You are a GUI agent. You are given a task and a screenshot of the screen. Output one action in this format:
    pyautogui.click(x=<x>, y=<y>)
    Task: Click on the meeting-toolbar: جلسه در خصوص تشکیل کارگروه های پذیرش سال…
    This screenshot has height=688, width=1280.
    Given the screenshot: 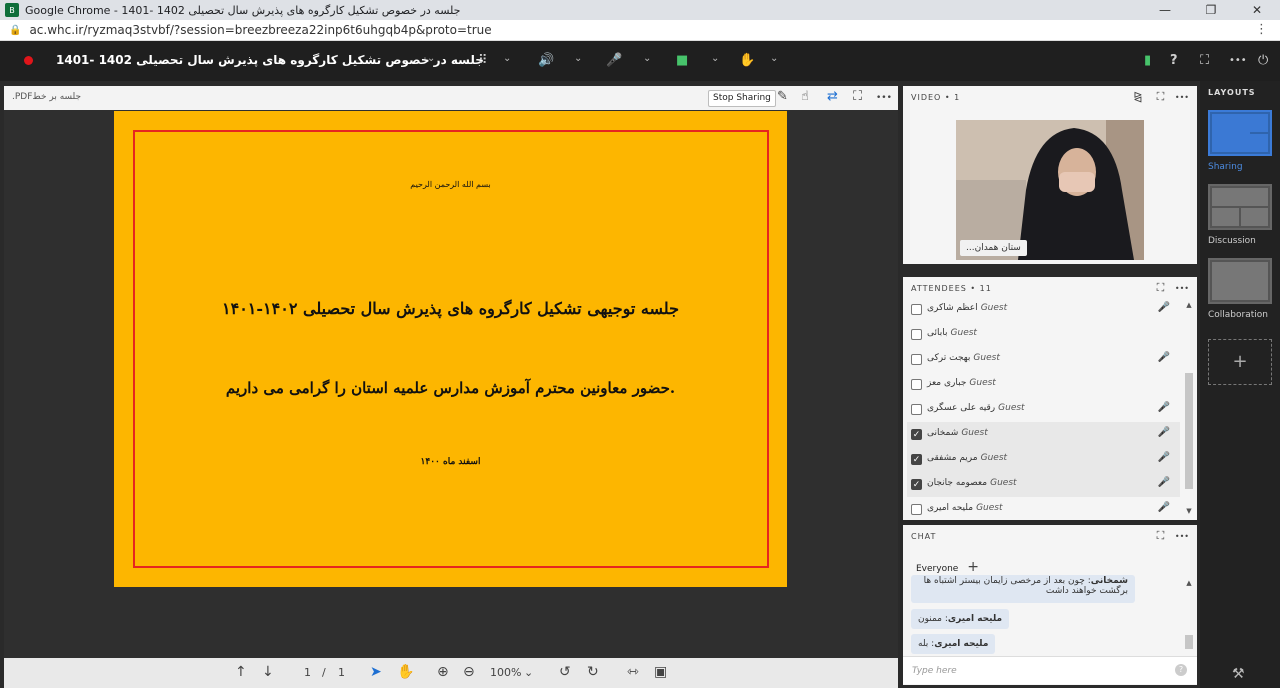 What is the action you would take?
    pyautogui.click(x=640, y=61)
    